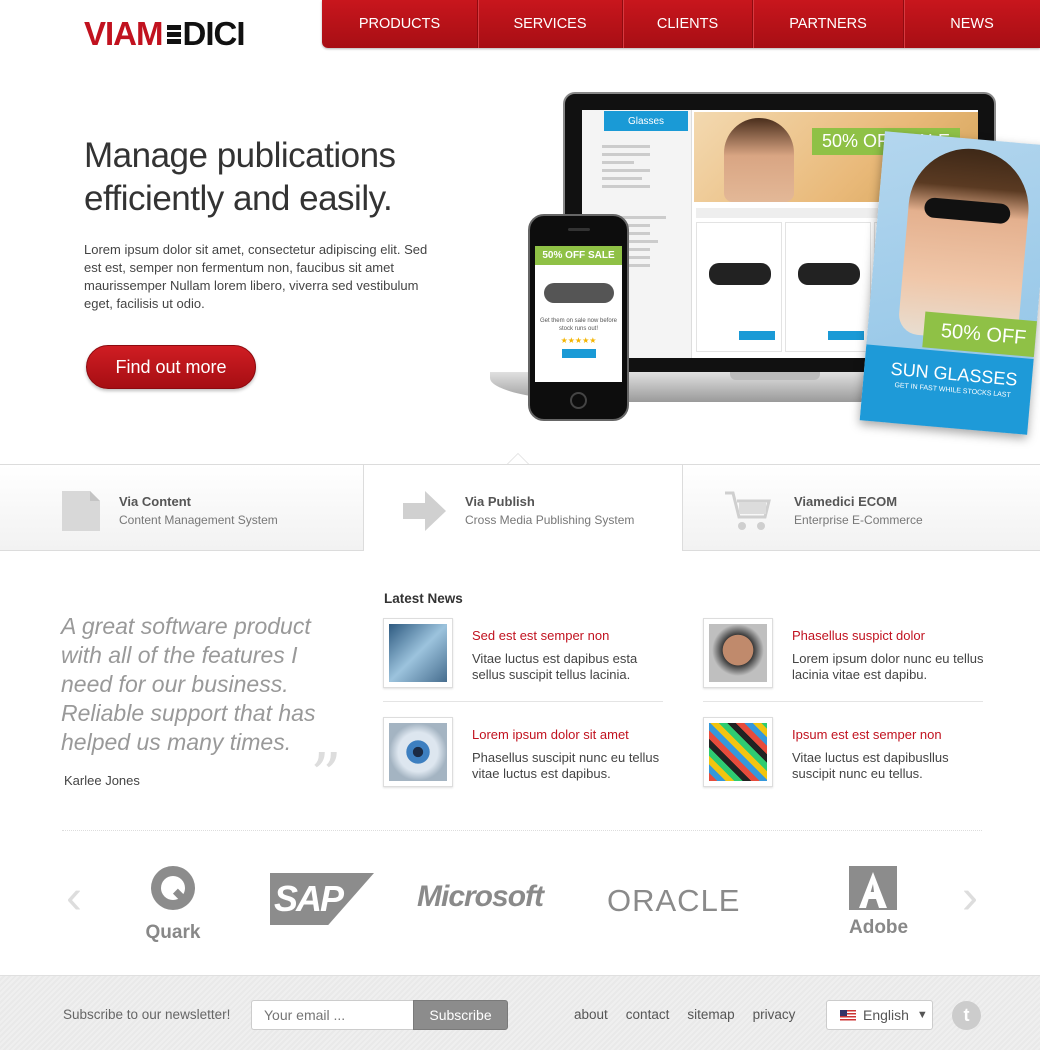  What do you see at coordinates (748, 510) in the screenshot?
I see `shopping-cart-icon` at bounding box center [748, 510].